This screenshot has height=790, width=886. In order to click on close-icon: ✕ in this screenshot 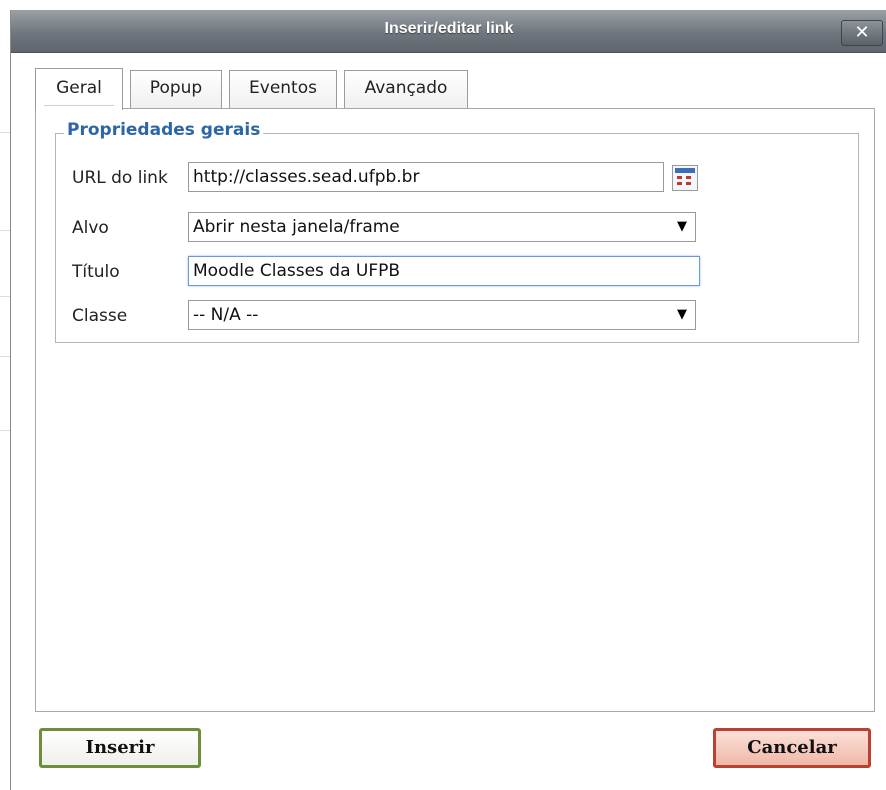, I will do `click(862, 32)`.